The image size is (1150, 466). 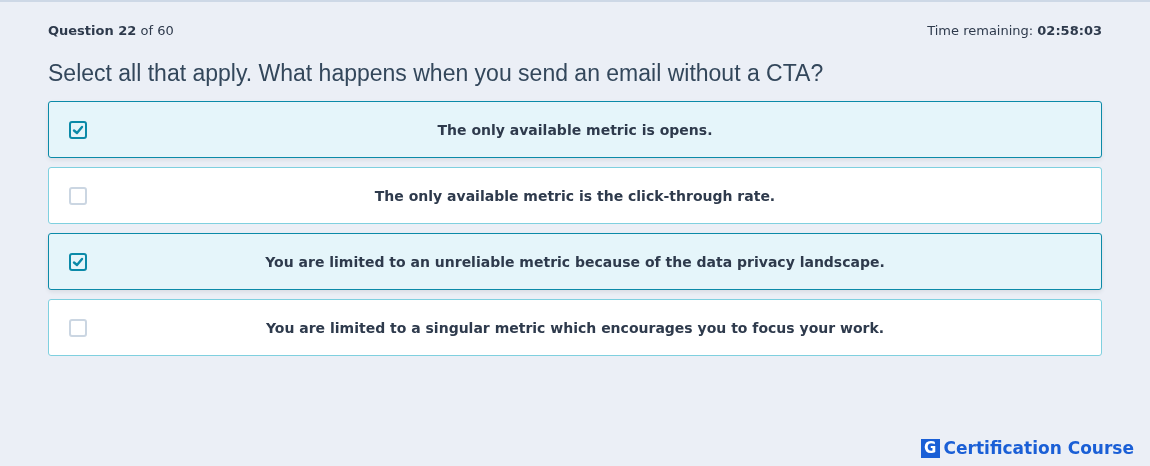 I want to click on answer-option: You are limited to a singular metric which encourages you to focus your work., so click(x=575, y=327).